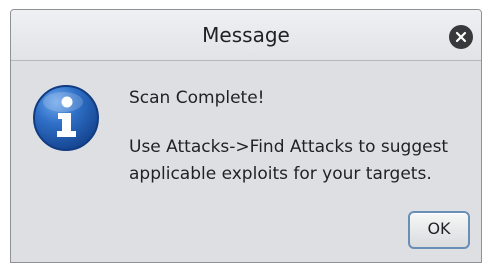 The image size is (488, 269). What do you see at coordinates (280, 174) in the screenshot?
I see `message-line: applicable exploits for your targets.` at bounding box center [280, 174].